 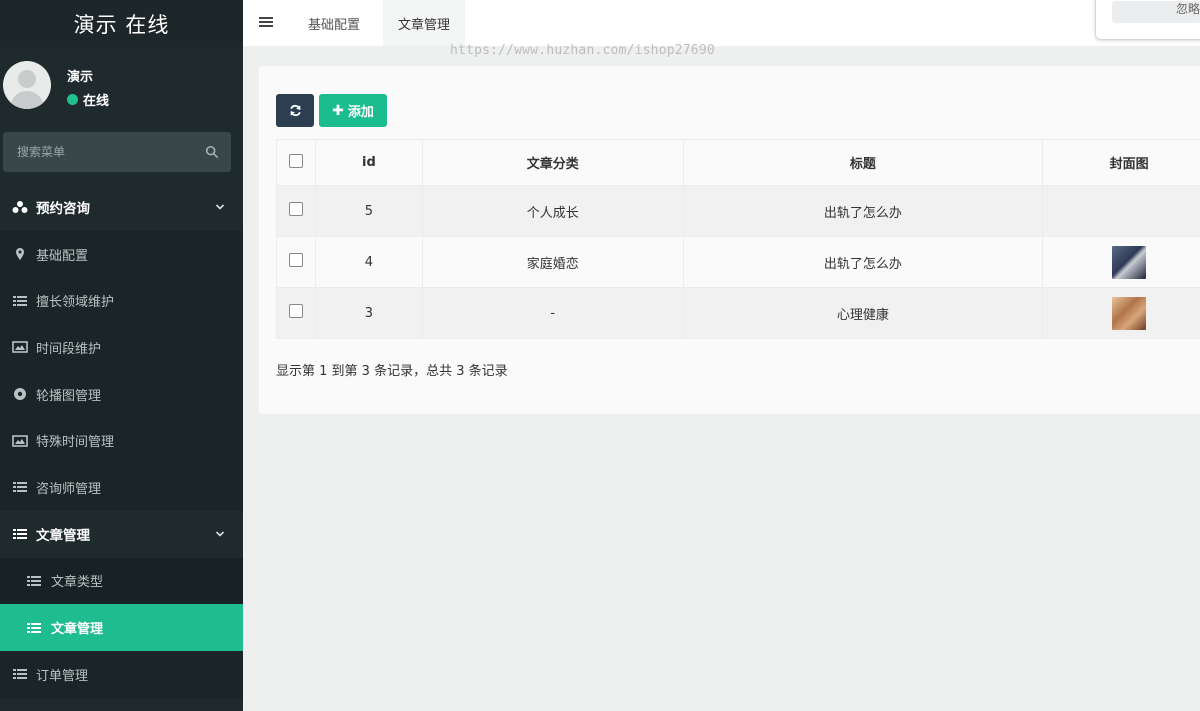 What do you see at coordinates (20, 254) in the screenshot?
I see `map-marker-icon` at bounding box center [20, 254].